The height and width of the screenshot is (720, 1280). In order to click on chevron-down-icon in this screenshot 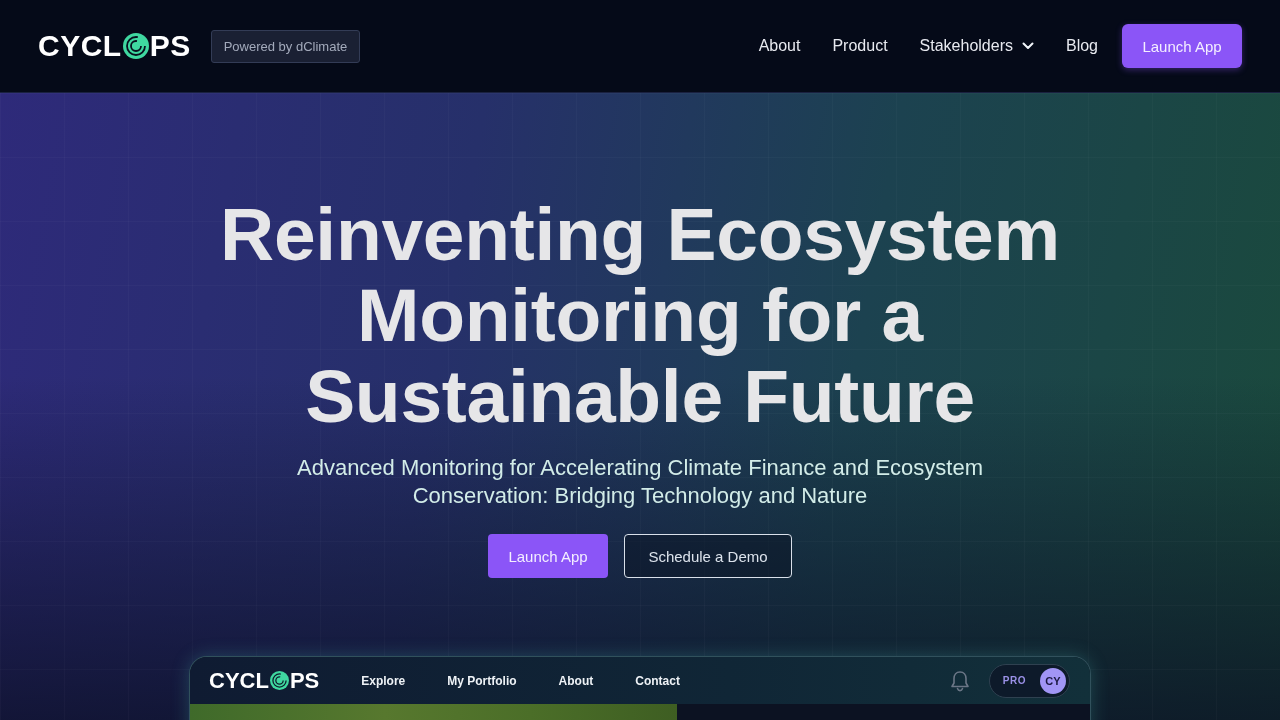, I will do `click(1027, 46)`.